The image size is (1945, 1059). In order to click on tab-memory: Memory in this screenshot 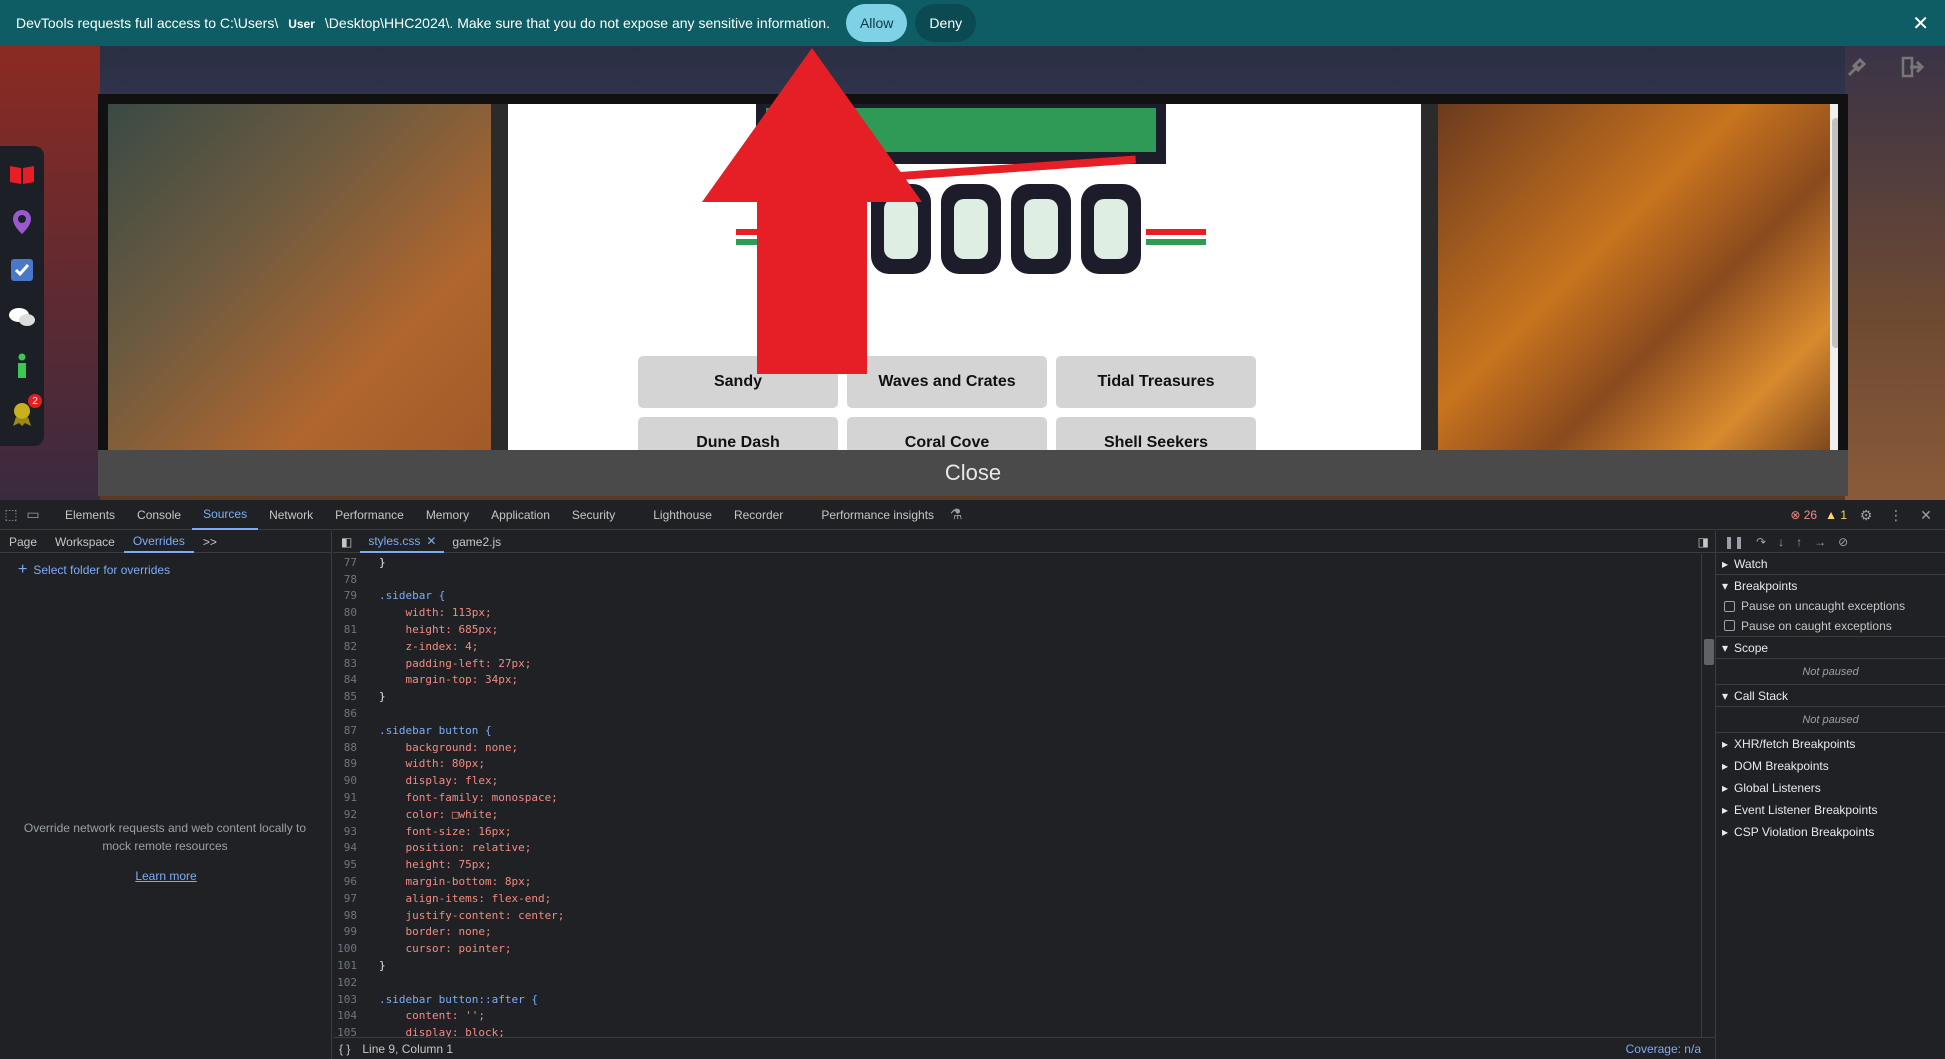, I will do `click(447, 515)`.